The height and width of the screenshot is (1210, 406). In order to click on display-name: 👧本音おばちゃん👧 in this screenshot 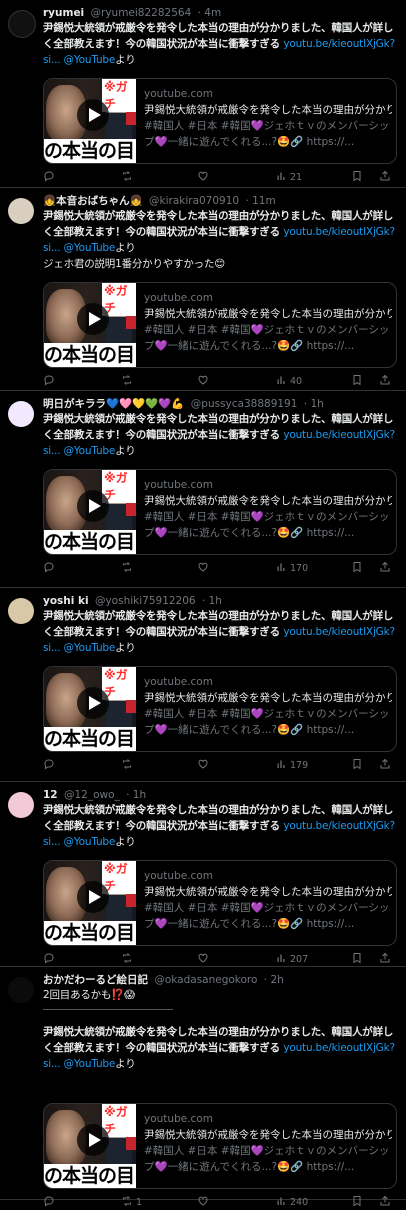, I will do `click(93, 201)`.